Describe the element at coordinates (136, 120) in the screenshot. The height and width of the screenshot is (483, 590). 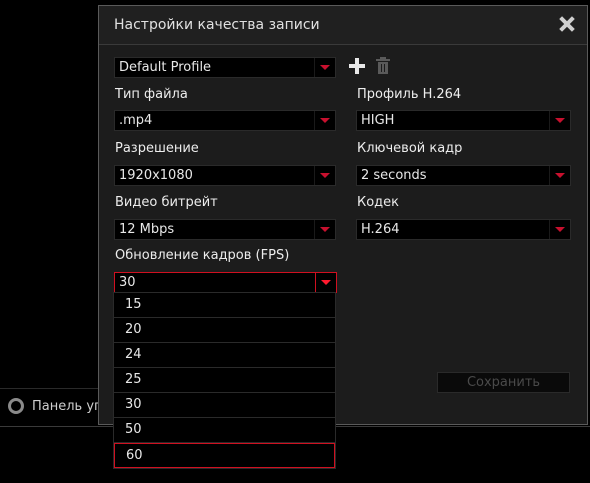
I see `file-type-value: .mp4` at that location.